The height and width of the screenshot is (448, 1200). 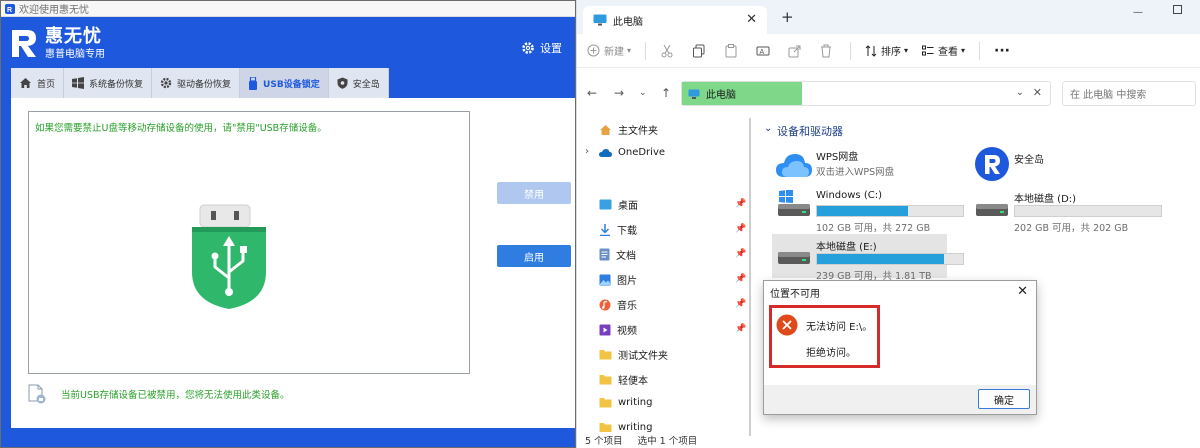 I want to click on monitor-icon, so click(x=600, y=20).